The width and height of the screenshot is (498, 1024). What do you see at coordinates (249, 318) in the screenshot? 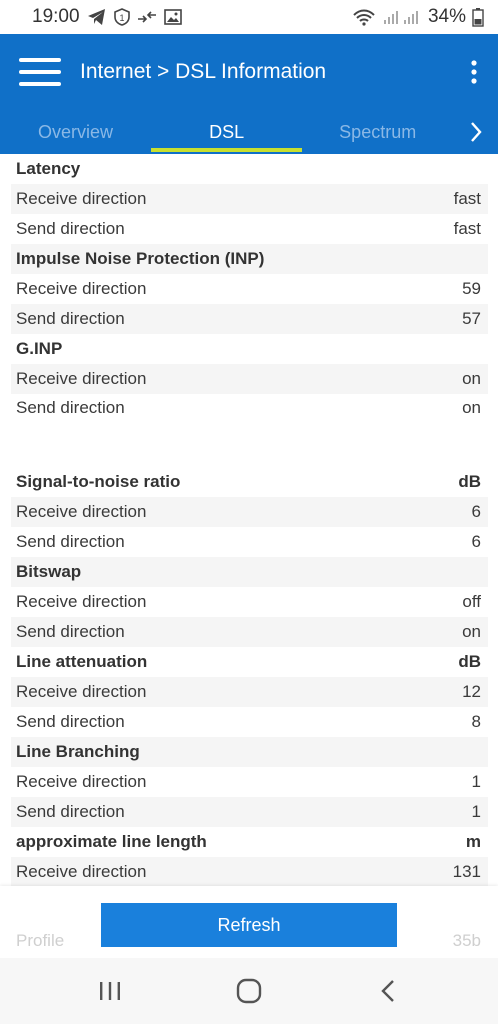
I see `table-row: Send direction 57` at bounding box center [249, 318].